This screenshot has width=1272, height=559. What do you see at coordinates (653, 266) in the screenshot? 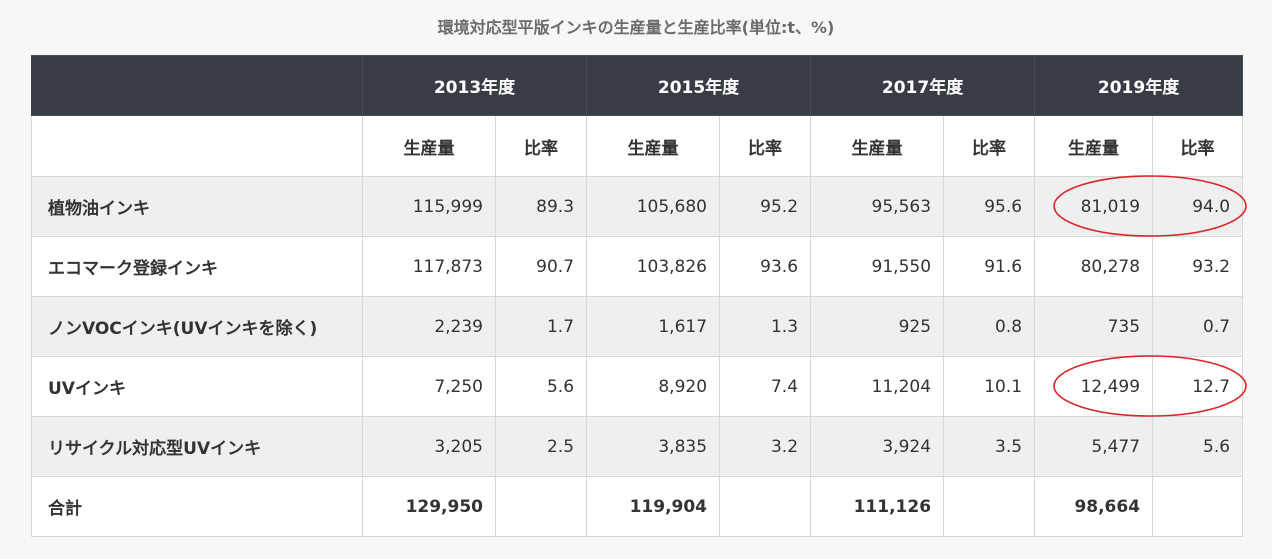
I see `cell-value: 103,826` at bounding box center [653, 266].